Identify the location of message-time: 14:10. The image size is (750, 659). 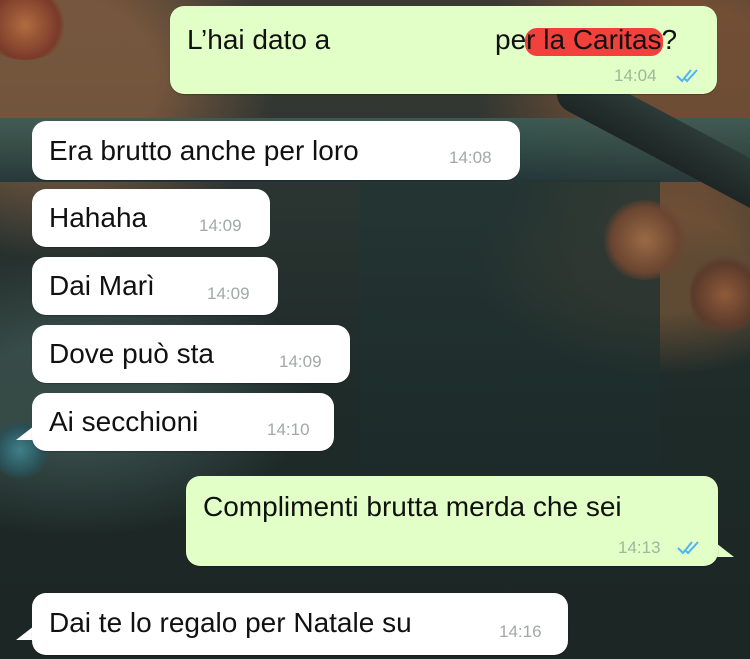
(288, 429).